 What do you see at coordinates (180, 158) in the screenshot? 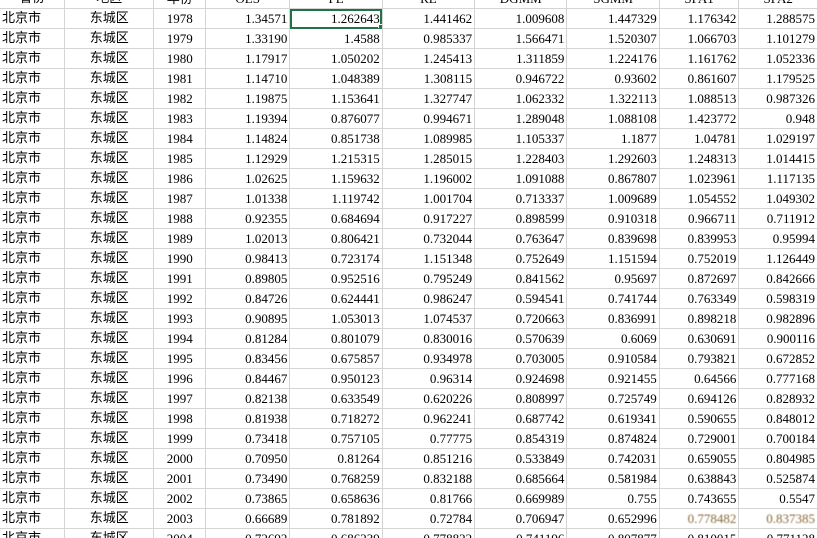
I see `cell-year: 1985` at bounding box center [180, 158].